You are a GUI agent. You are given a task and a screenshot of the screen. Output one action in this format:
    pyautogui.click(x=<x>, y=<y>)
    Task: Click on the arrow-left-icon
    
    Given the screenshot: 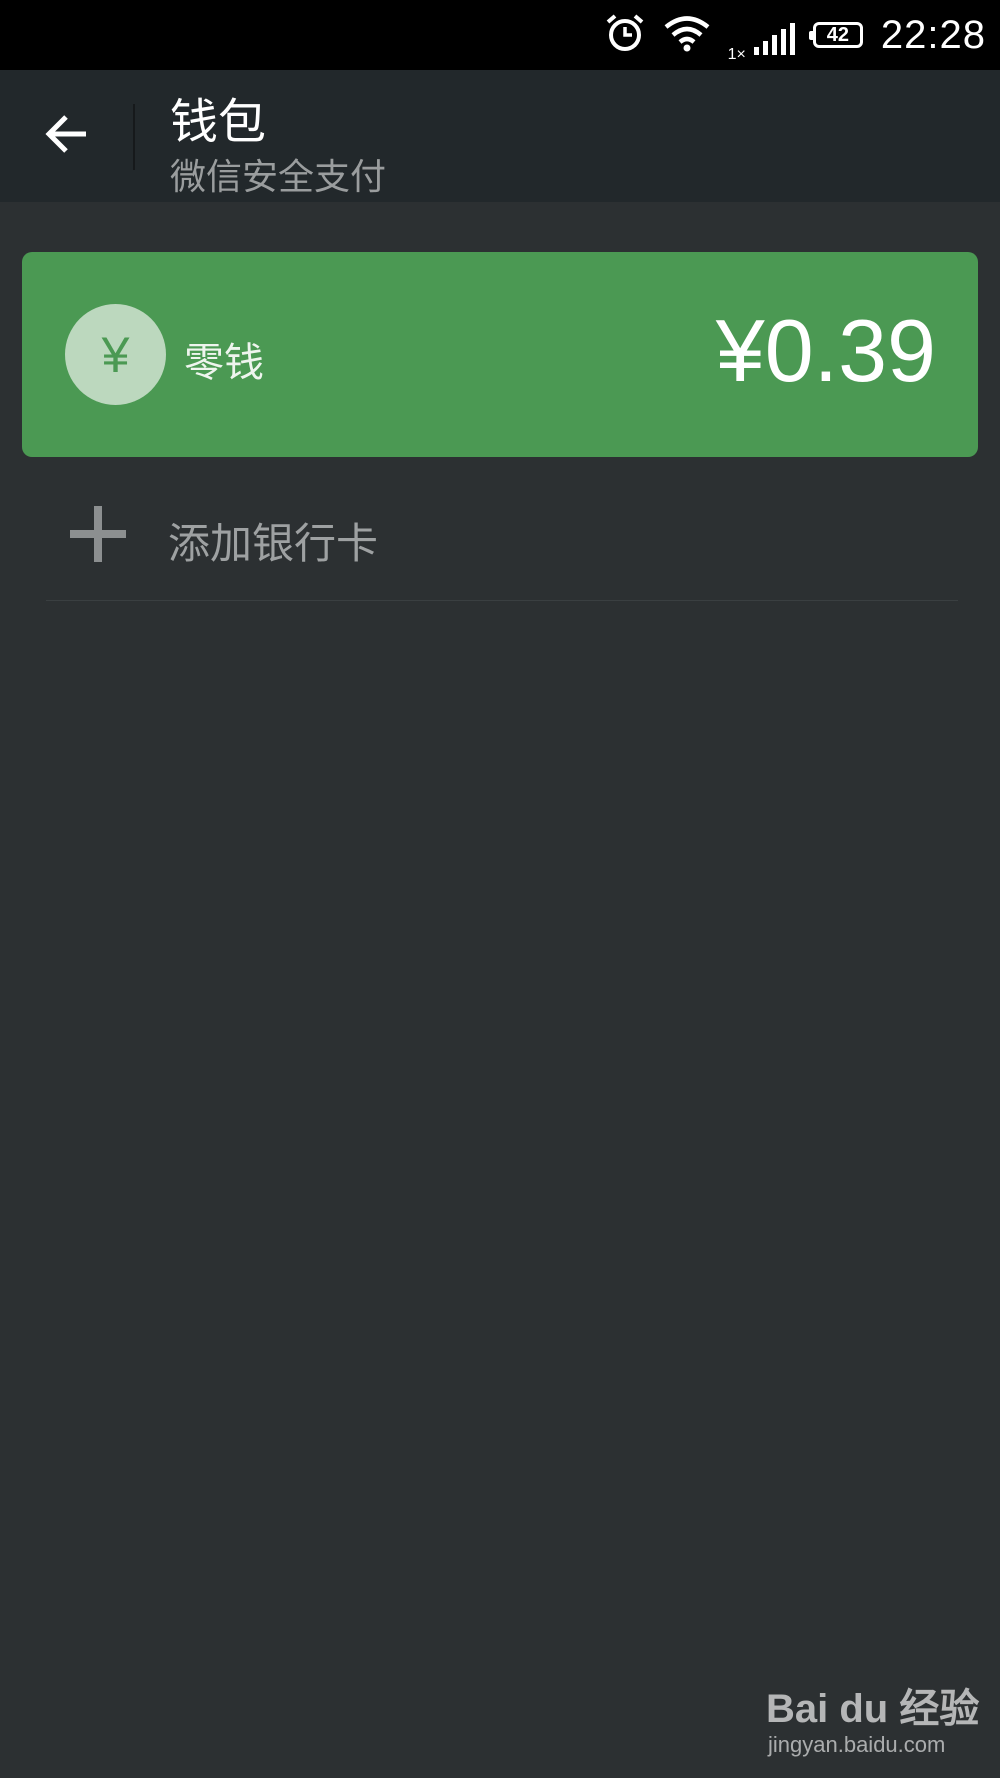 What is the action you would take?
    pyautogui.click(x=66, y=136)
    